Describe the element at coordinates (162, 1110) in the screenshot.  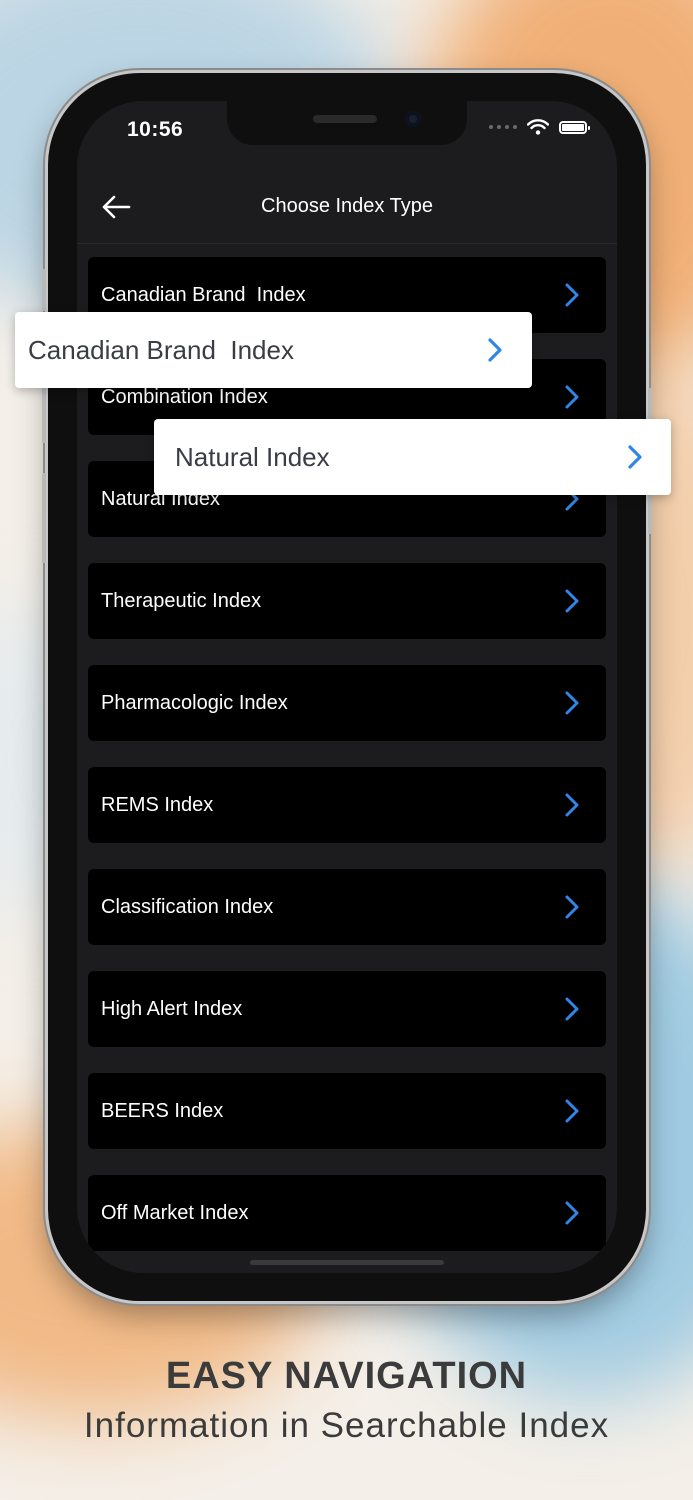
I see `list-item-label: BEERS Index` at that location.